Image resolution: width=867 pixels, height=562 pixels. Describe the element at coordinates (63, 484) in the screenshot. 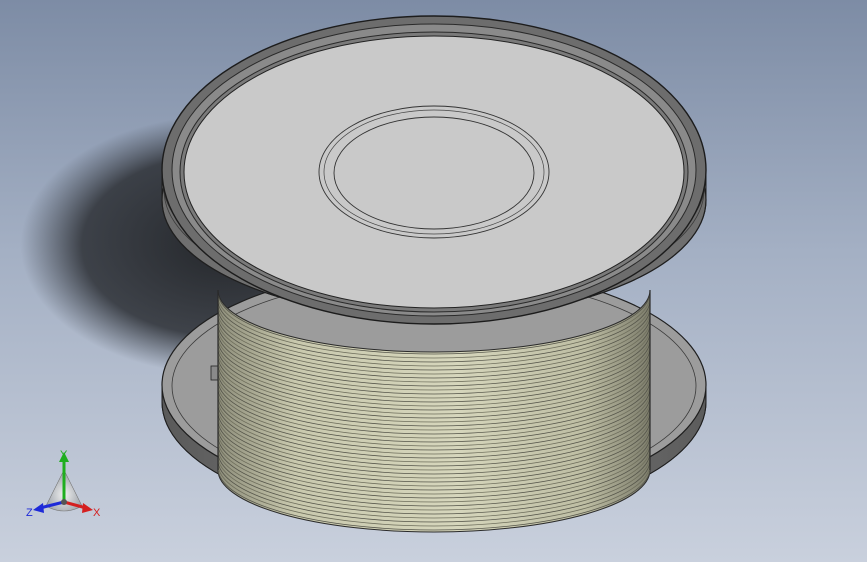

I see `orientation-triad: Y X Z` at that location.